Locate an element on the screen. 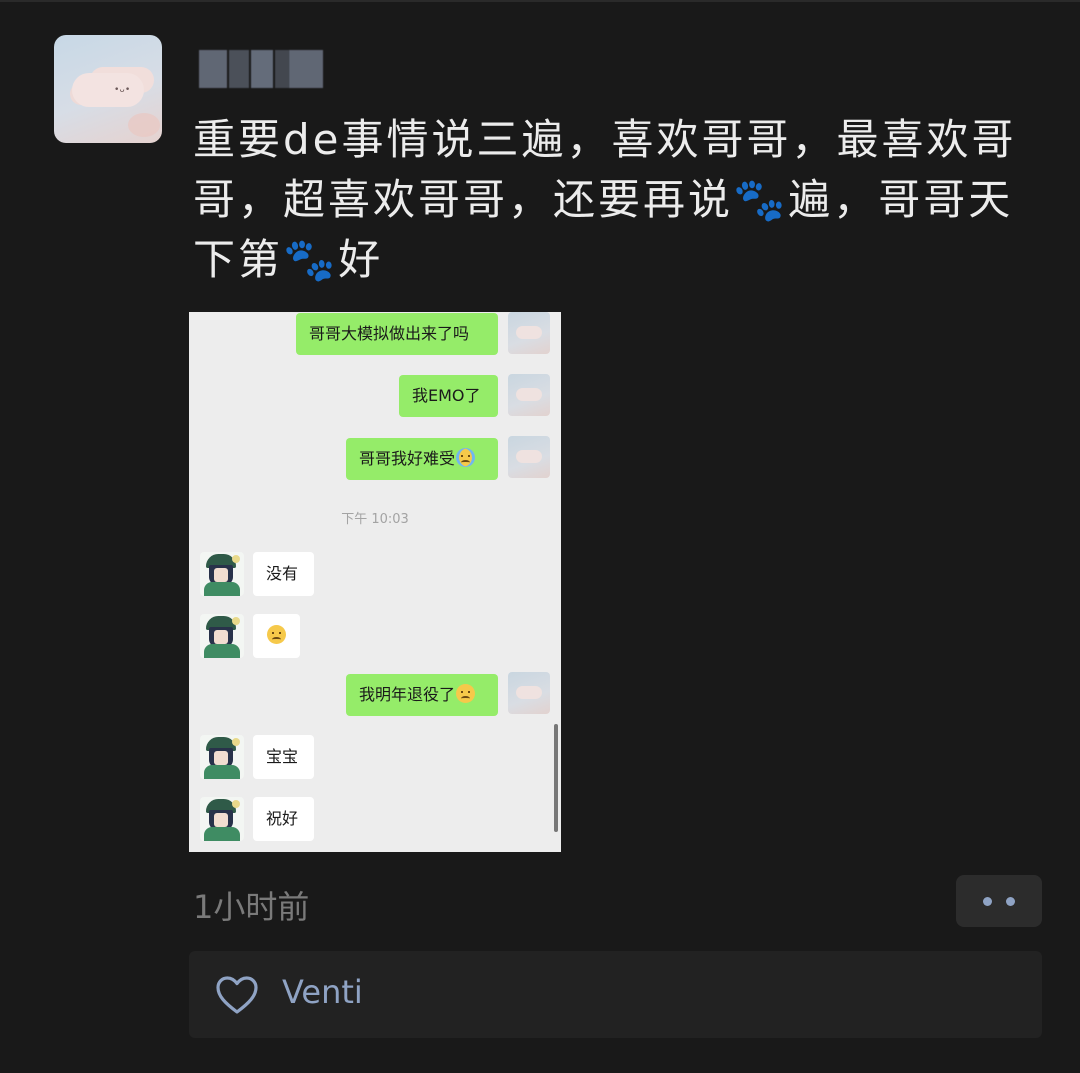 This screenshot has height=1073, width=1080. avatar-face: •ᴗ• is located at coordinates (122, 90).